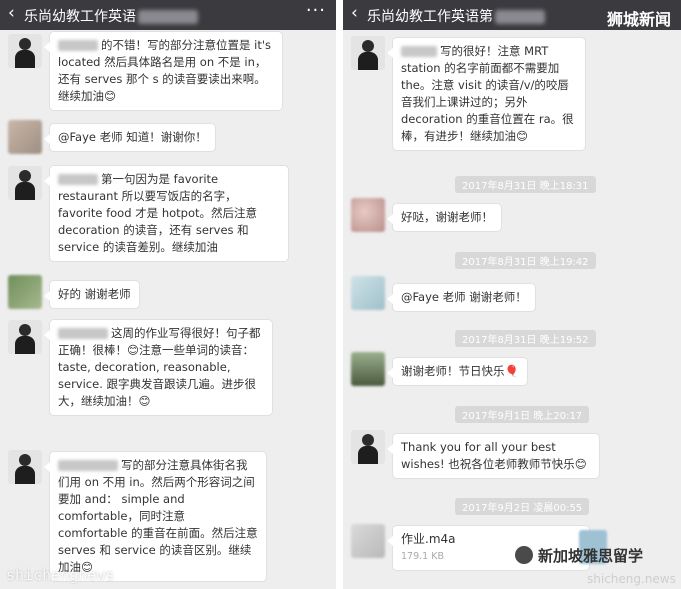  I want to click on timestamp: 2017年8月31日 晚上18:31, so click(525, 184).